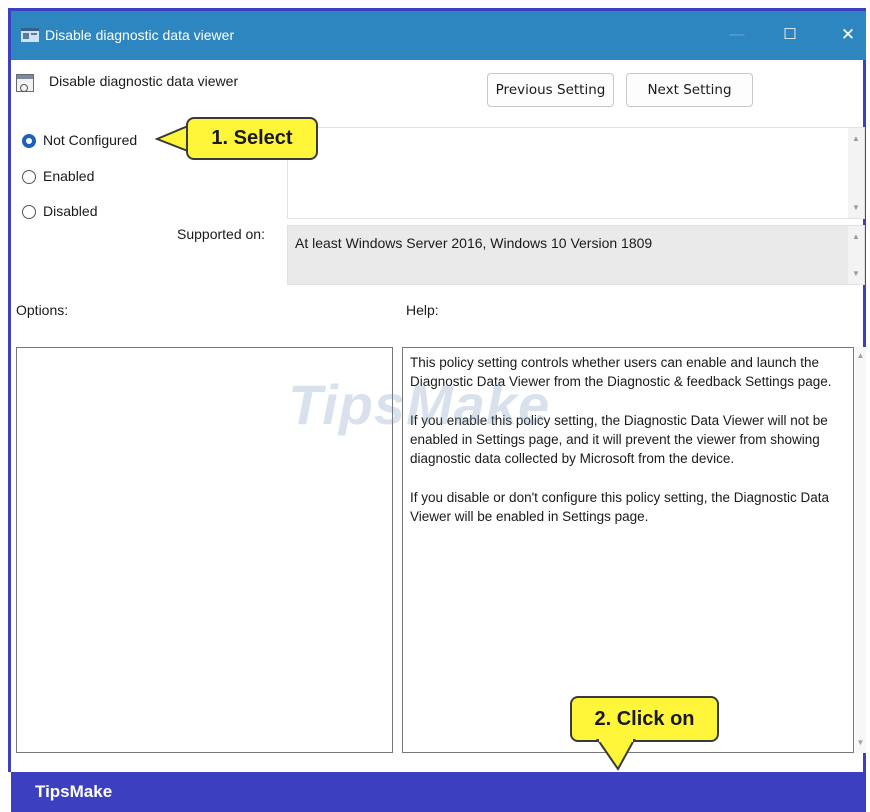 The height and width of the screenshot is (812, 870). Describe the element at coordinates (422, 310) in the screenshot. I see `help-label: Help:` at that location.